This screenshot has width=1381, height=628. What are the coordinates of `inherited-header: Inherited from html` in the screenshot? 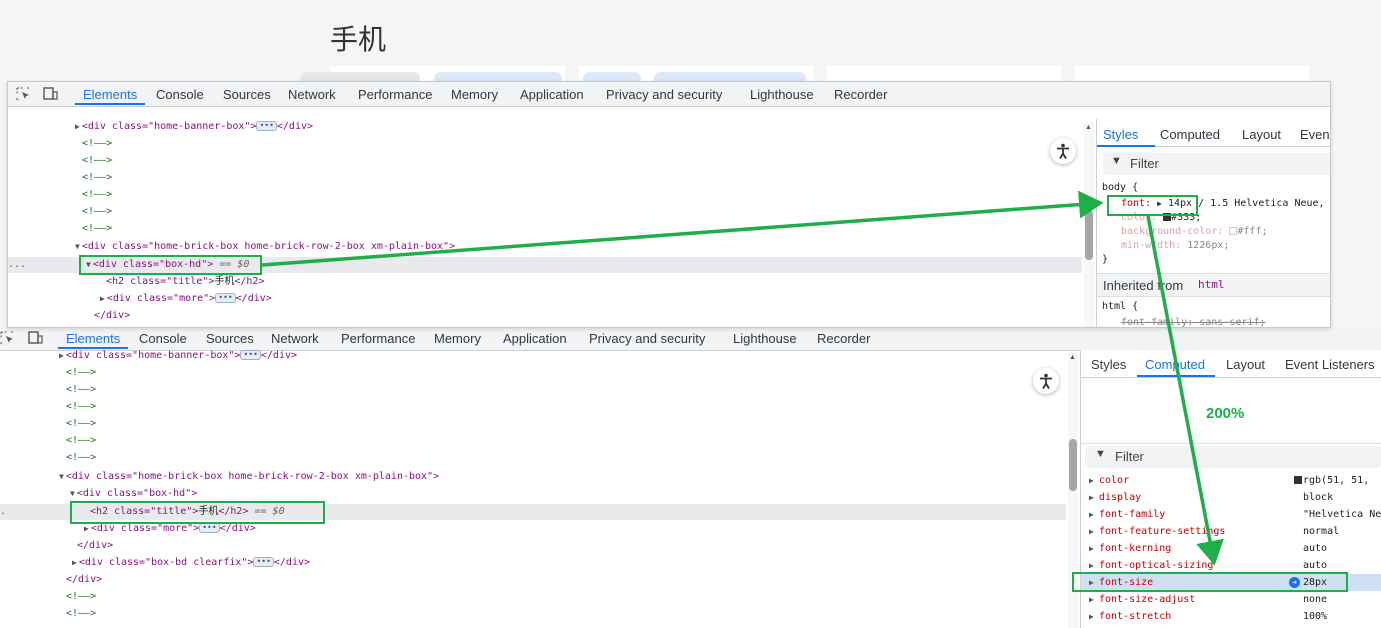 It's located at (1213, 285).